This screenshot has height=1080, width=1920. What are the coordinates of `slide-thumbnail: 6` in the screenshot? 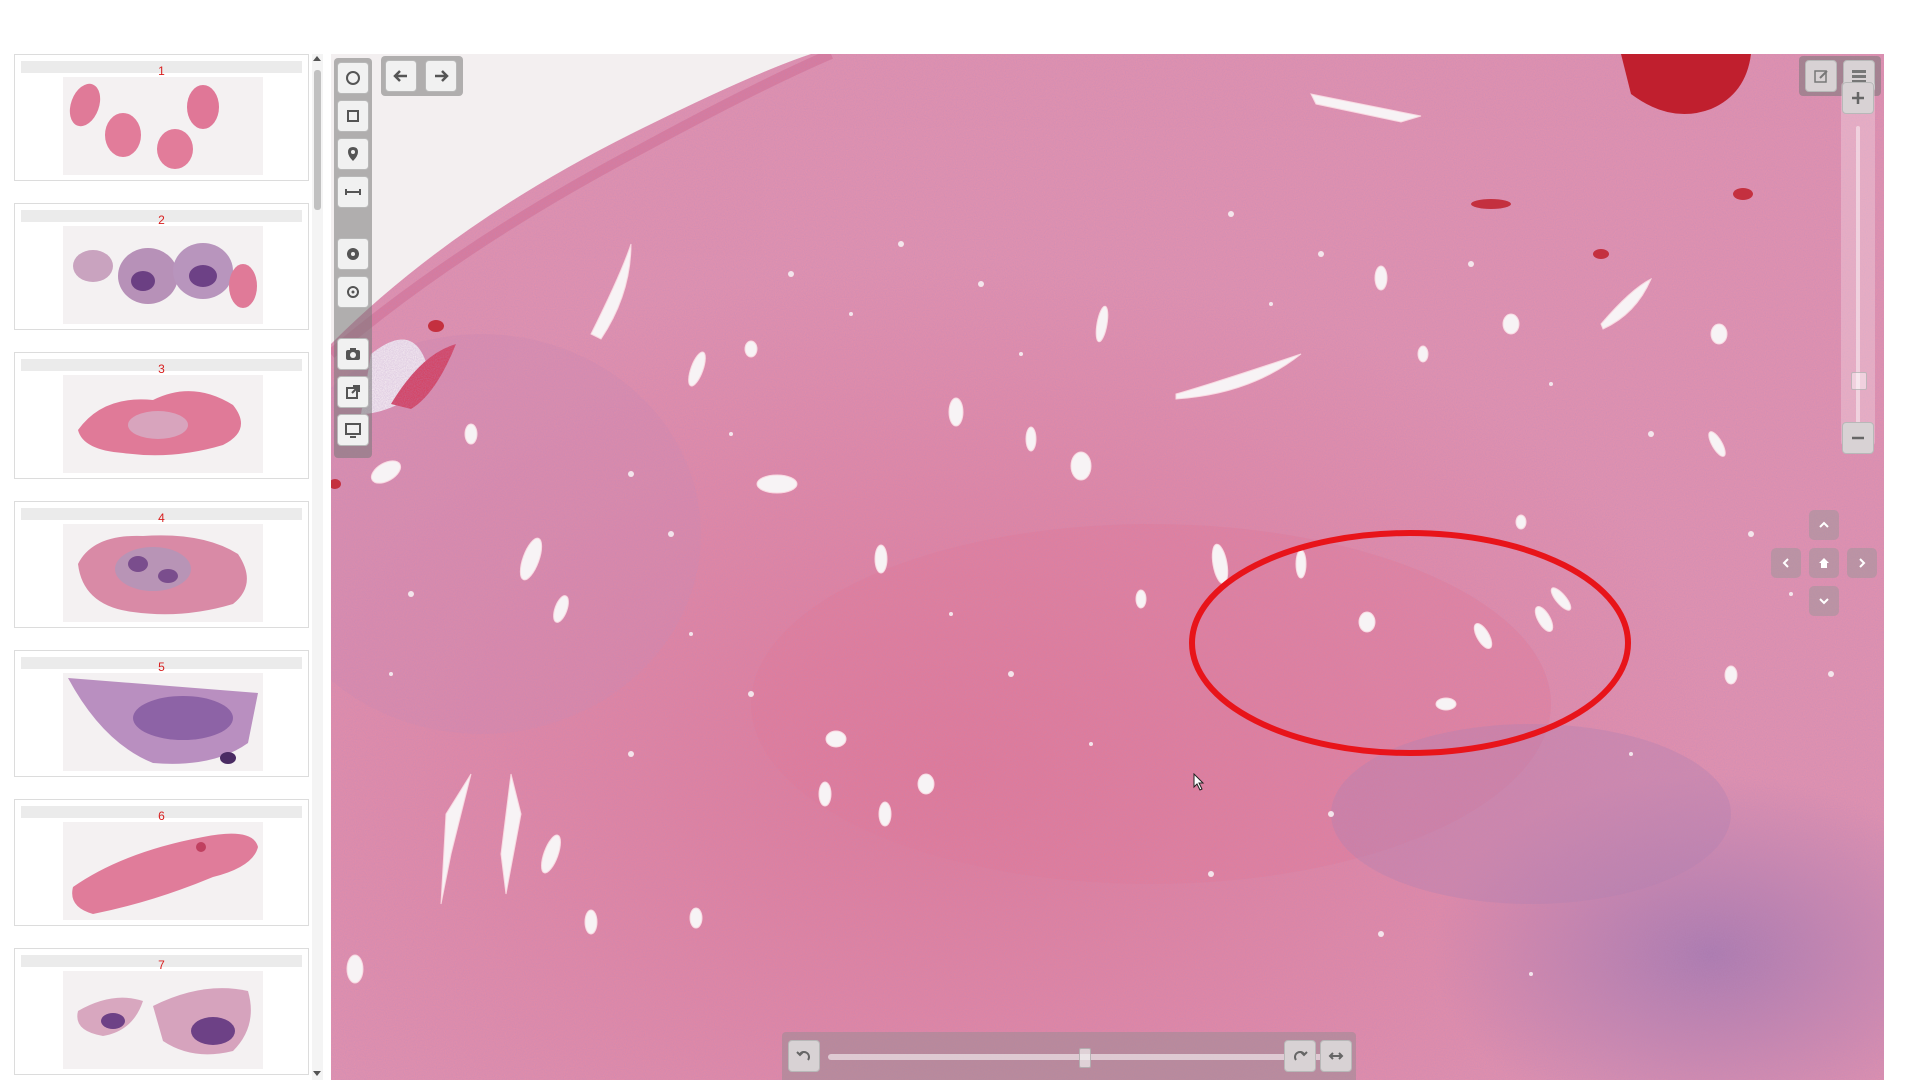 It's located at (161, 862).